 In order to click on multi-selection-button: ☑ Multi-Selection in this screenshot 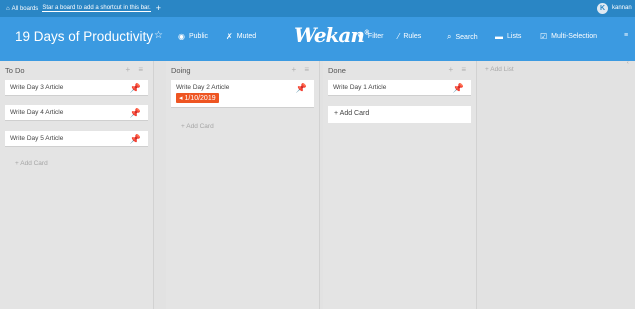, I will do `click(568, 36)`.